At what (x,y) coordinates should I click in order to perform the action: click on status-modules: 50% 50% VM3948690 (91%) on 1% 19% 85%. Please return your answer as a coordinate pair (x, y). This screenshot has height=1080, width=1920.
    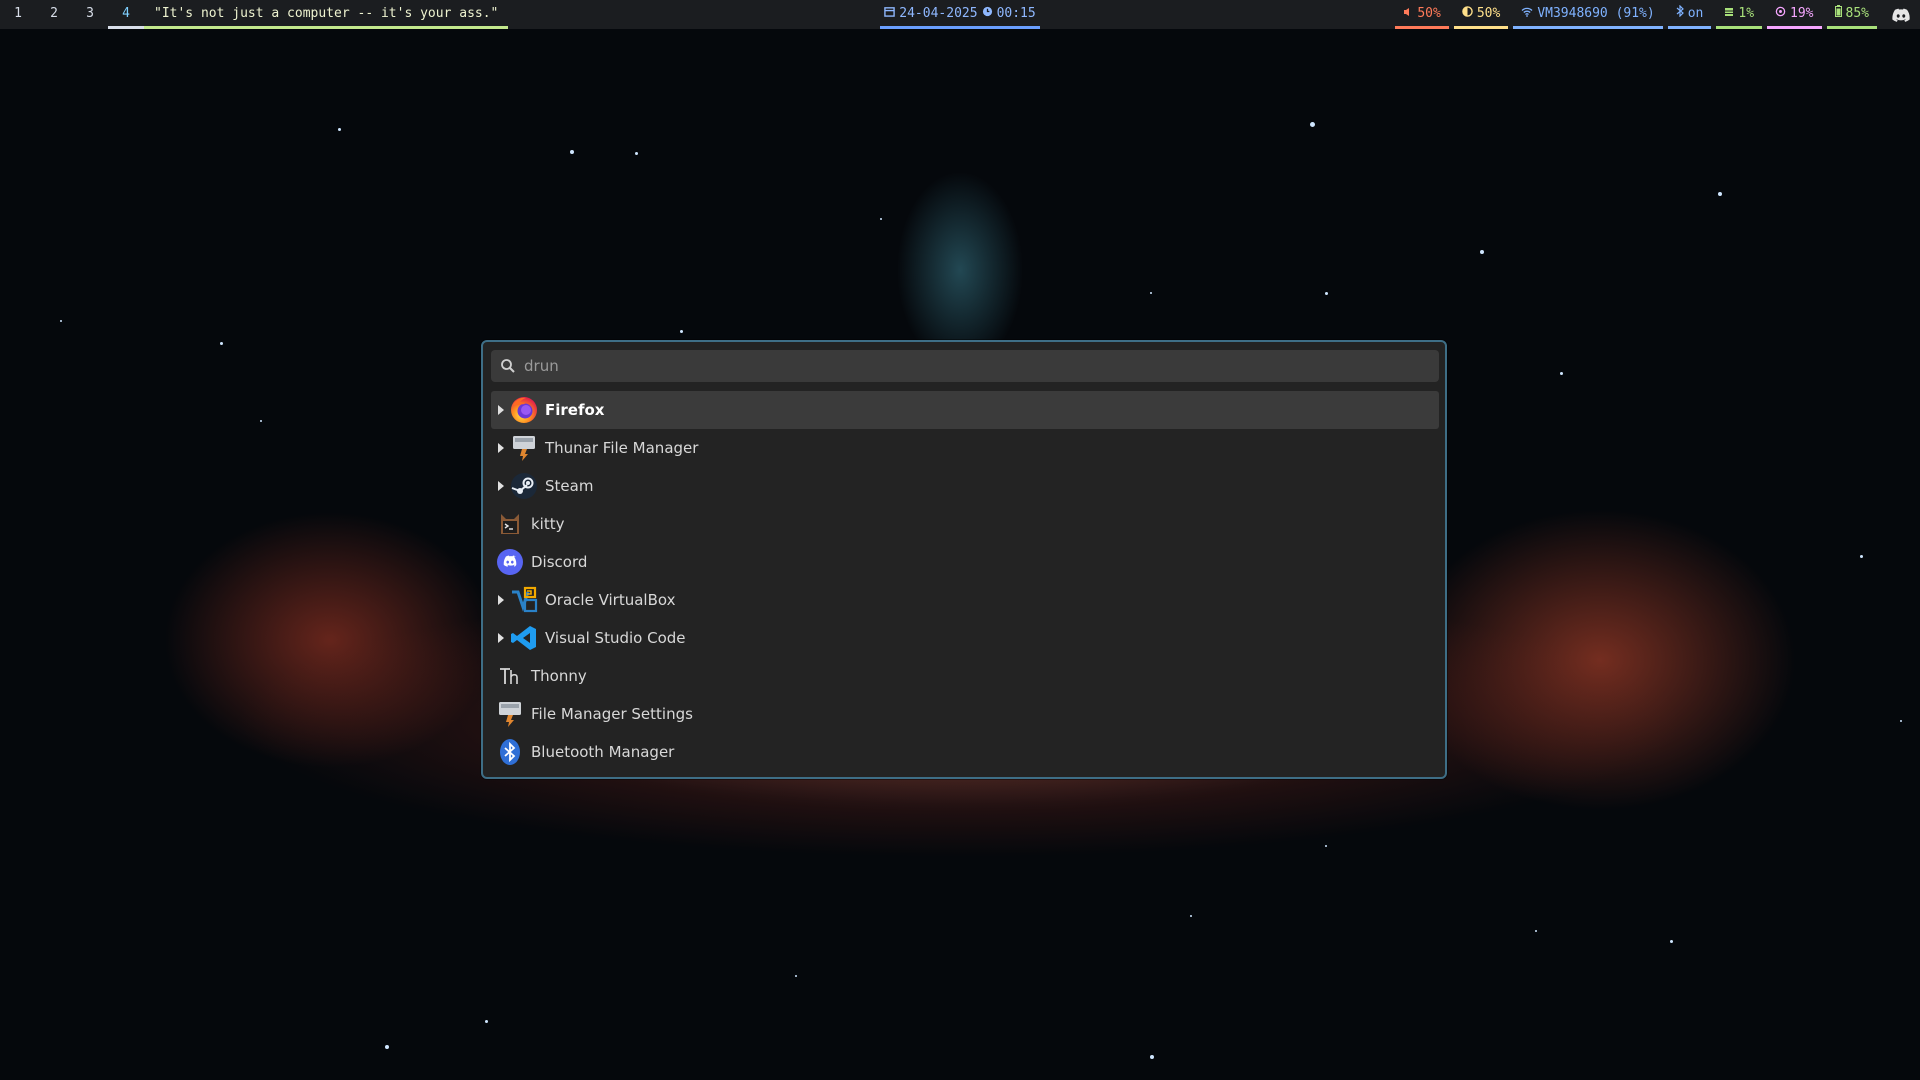
    Looking at the image, I should click on (1655, 14).